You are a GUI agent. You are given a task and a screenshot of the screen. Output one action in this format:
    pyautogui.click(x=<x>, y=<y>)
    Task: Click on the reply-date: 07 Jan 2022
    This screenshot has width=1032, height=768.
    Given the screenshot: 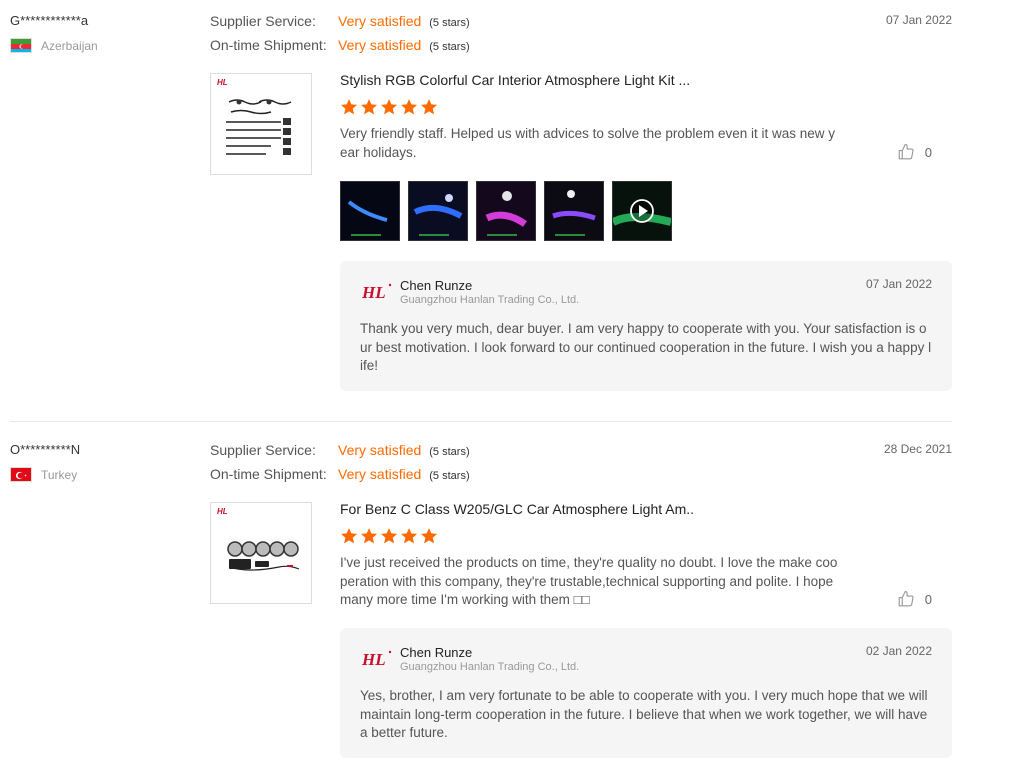 What is the action you would take?
    pyautogui.click(x=898, y=284)
    